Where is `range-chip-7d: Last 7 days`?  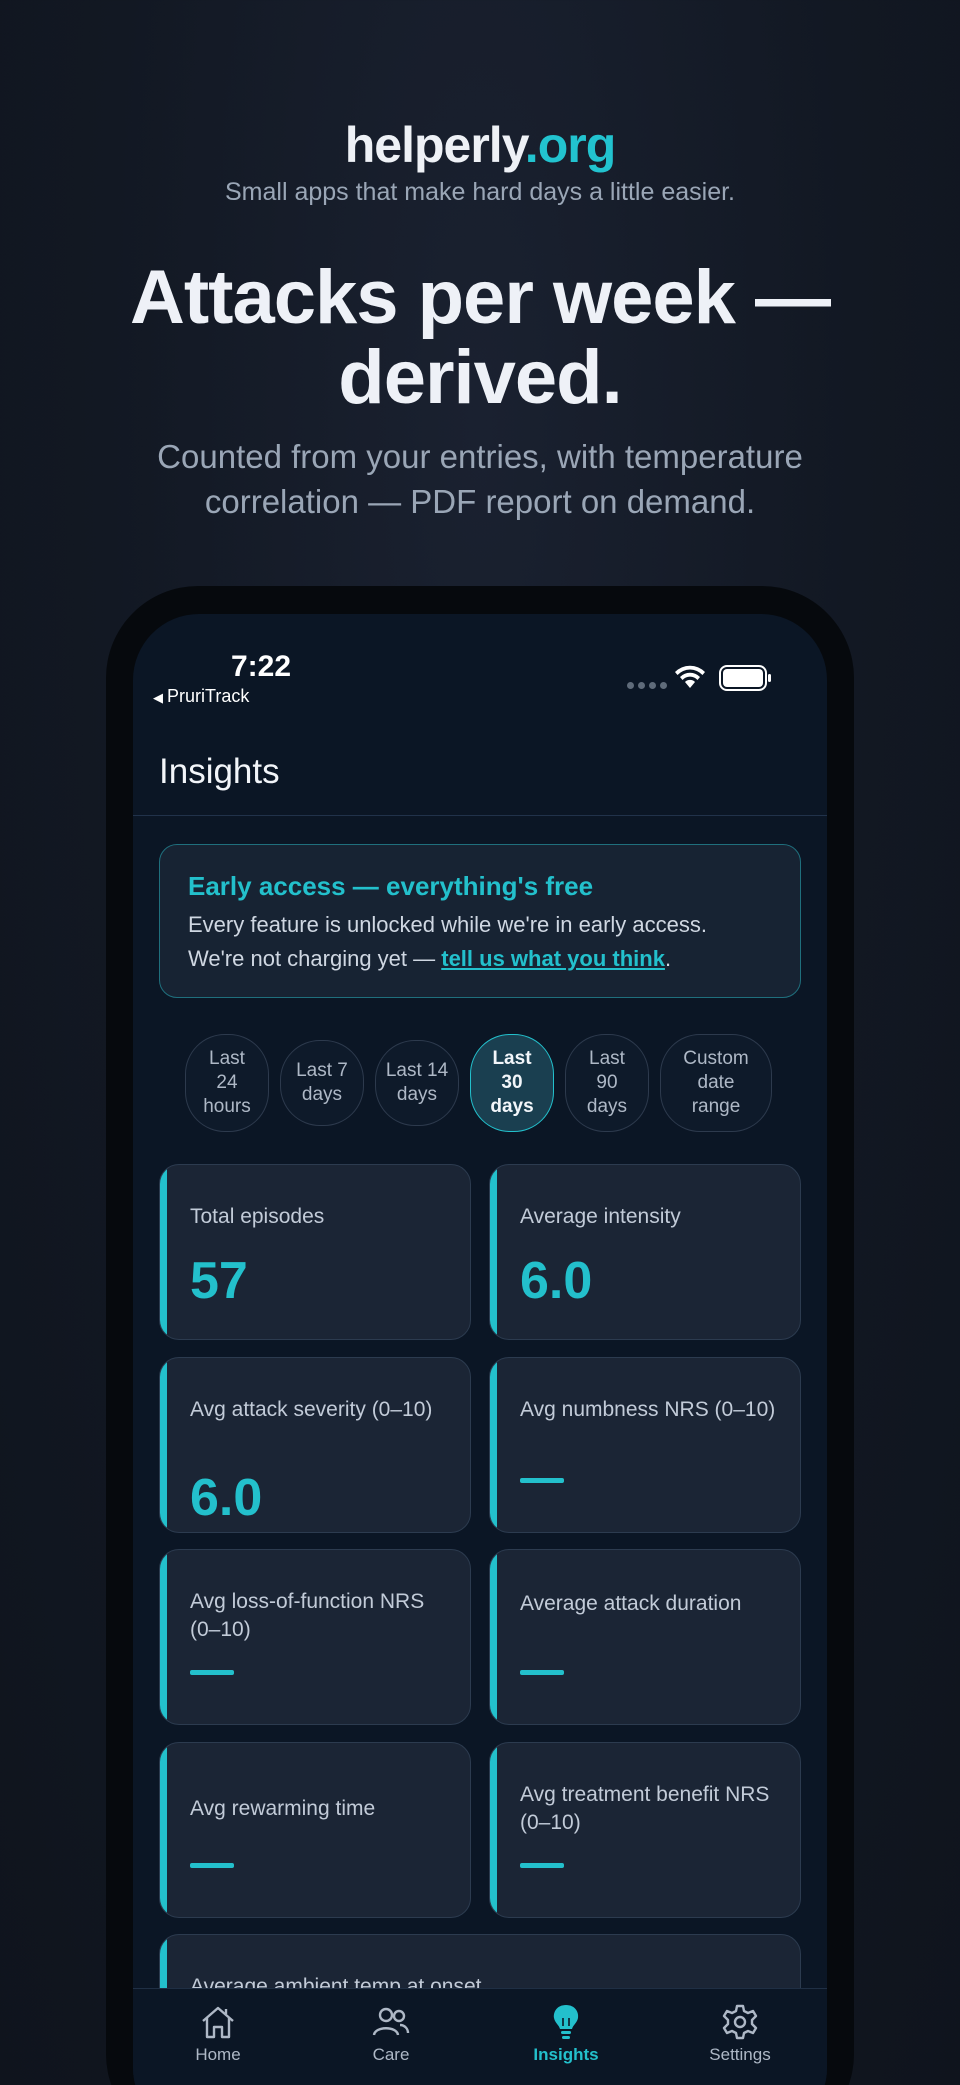
range-chip-7d: Last 7 days is located at coordinates (322, 1083).